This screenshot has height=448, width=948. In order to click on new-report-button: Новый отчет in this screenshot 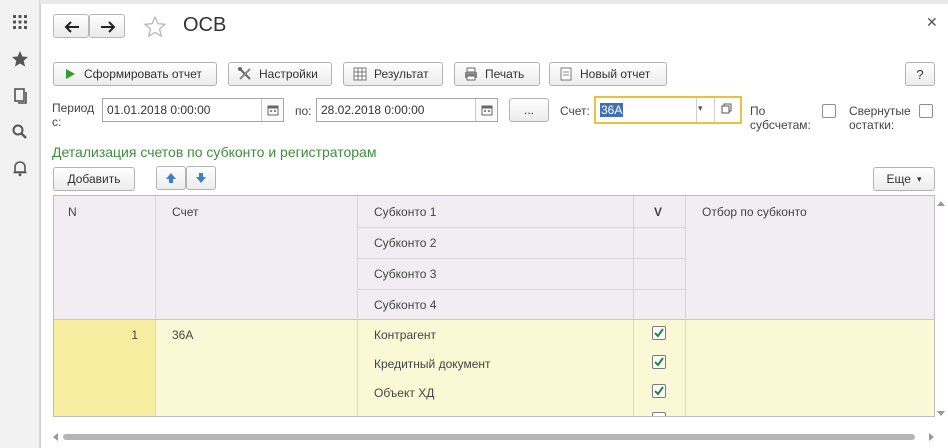, I will do `click(608, 74)`.